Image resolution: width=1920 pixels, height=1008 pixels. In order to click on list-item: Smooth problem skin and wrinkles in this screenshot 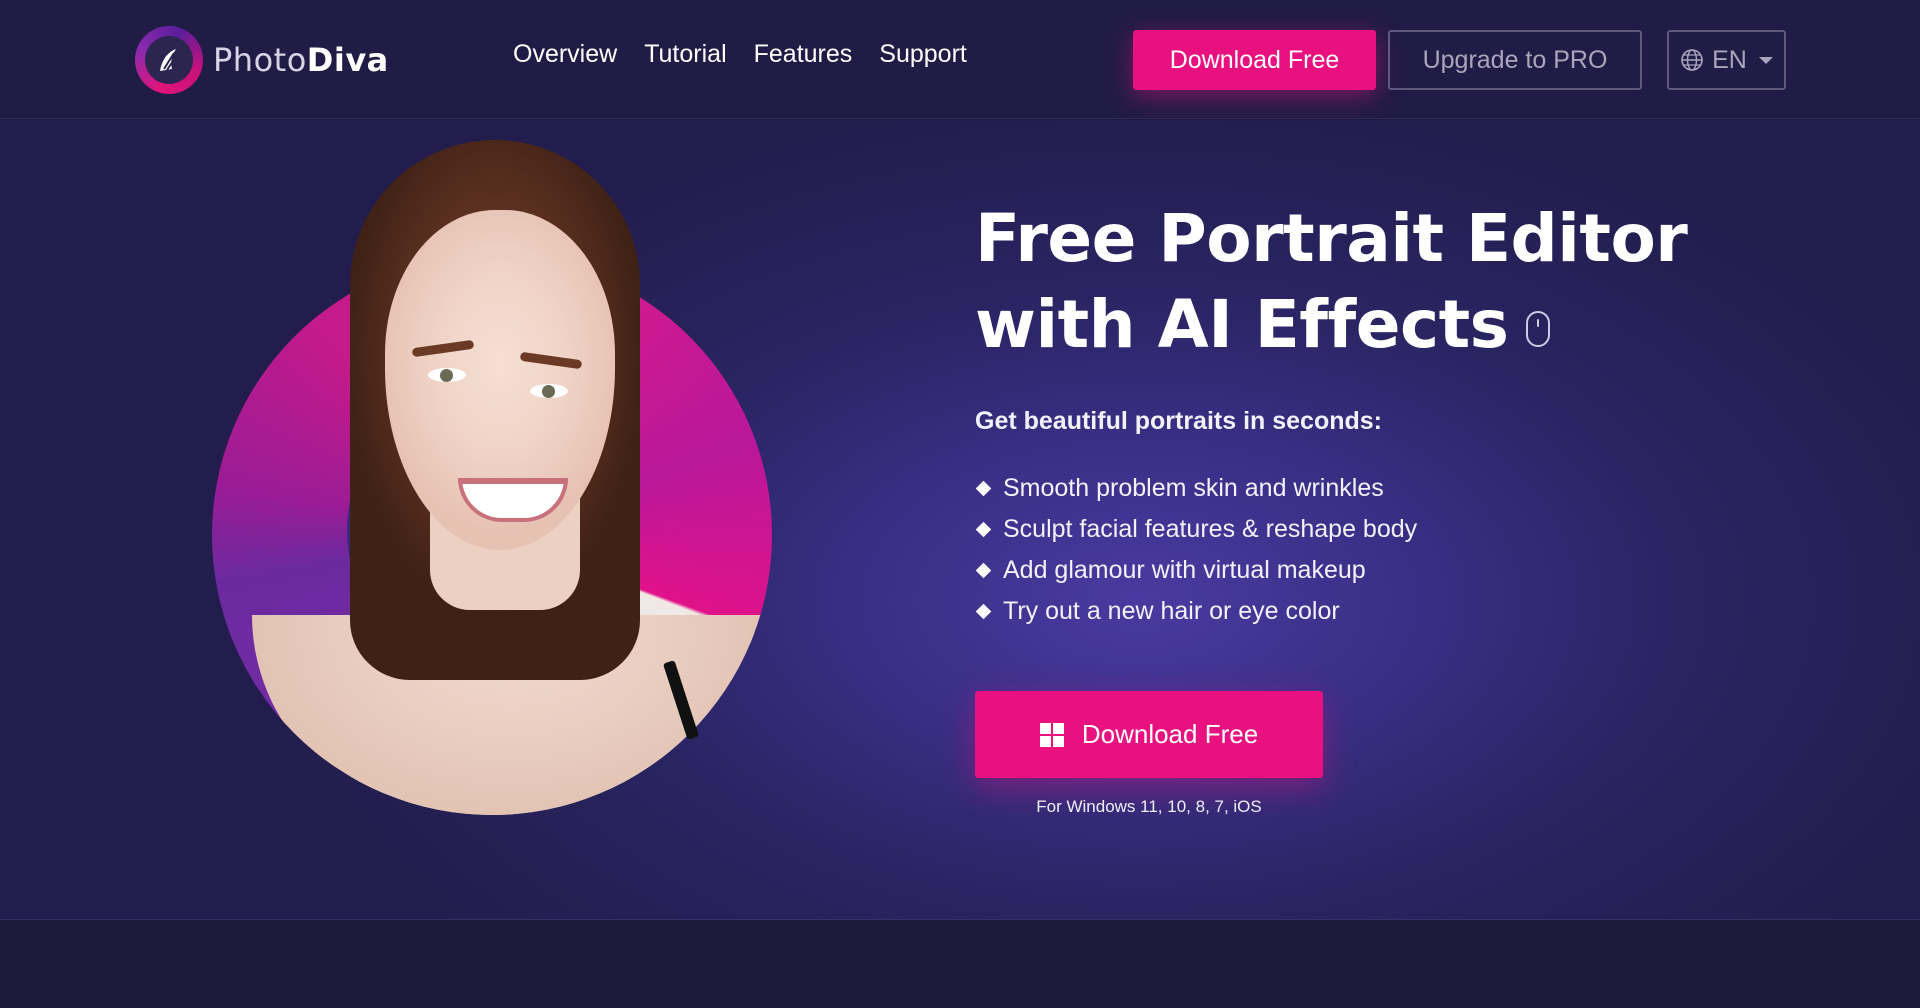, I will do `click(1196, 488)`.